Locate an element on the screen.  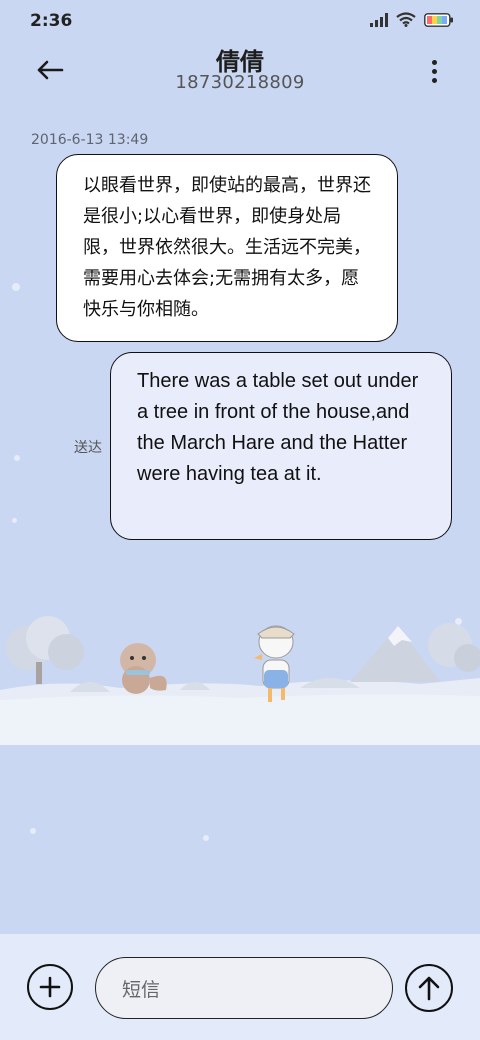
message-timestamp: 2016-6-13 13:49 is located at coordinates (90, 140).